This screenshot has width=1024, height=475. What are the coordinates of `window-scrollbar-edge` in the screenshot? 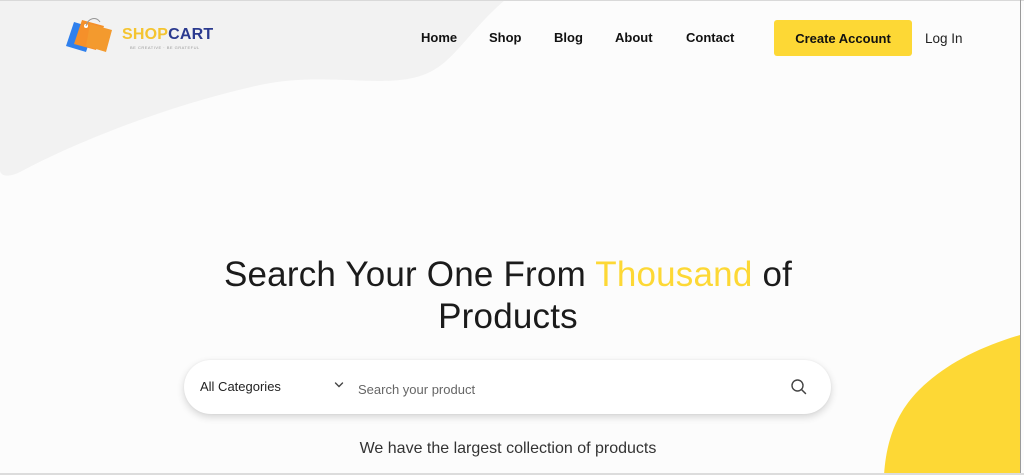 It's located at (1020, 237).